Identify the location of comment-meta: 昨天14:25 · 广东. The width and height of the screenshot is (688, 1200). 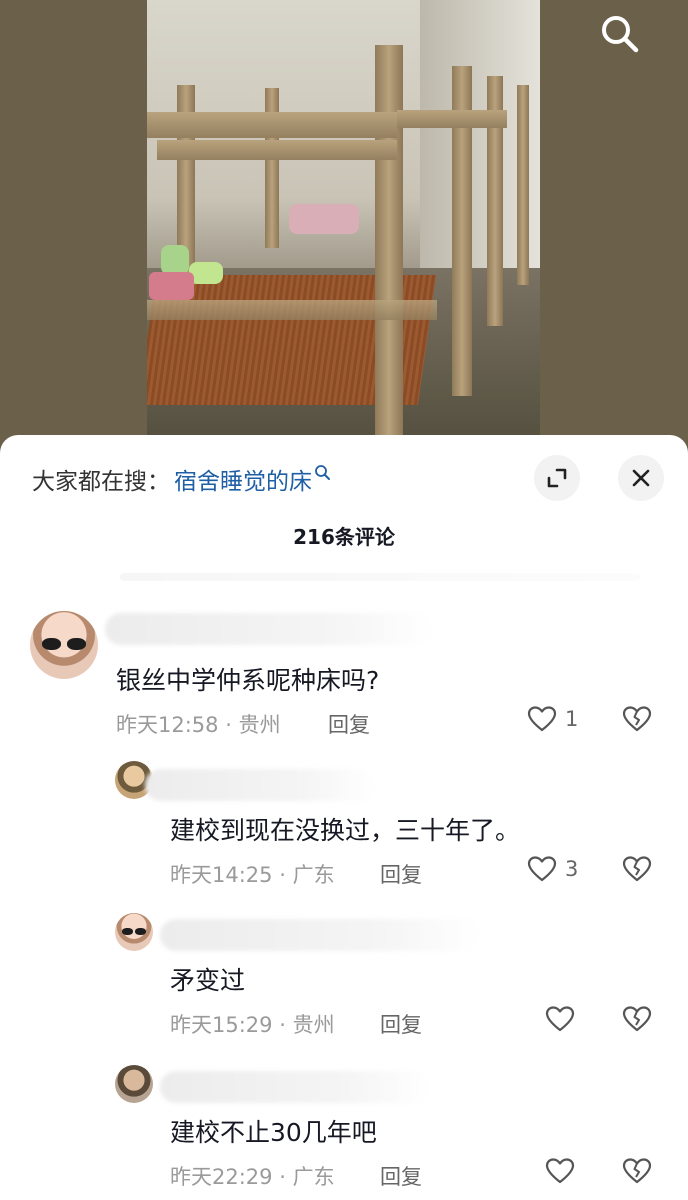
(252, 874).